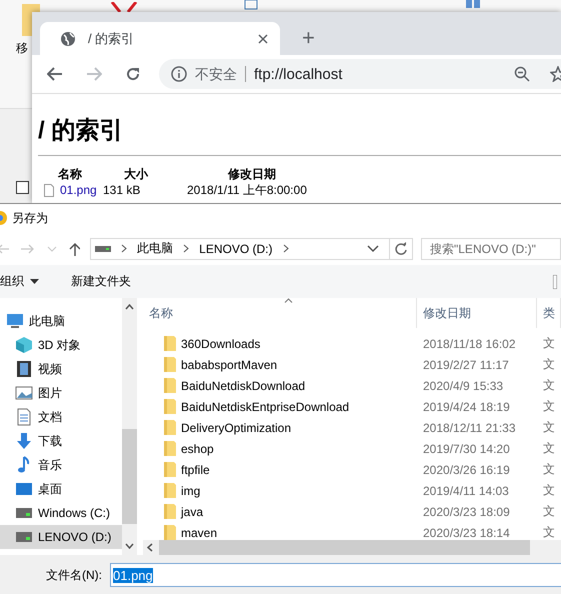  I want to click on scrollbar, so click(129, 426).